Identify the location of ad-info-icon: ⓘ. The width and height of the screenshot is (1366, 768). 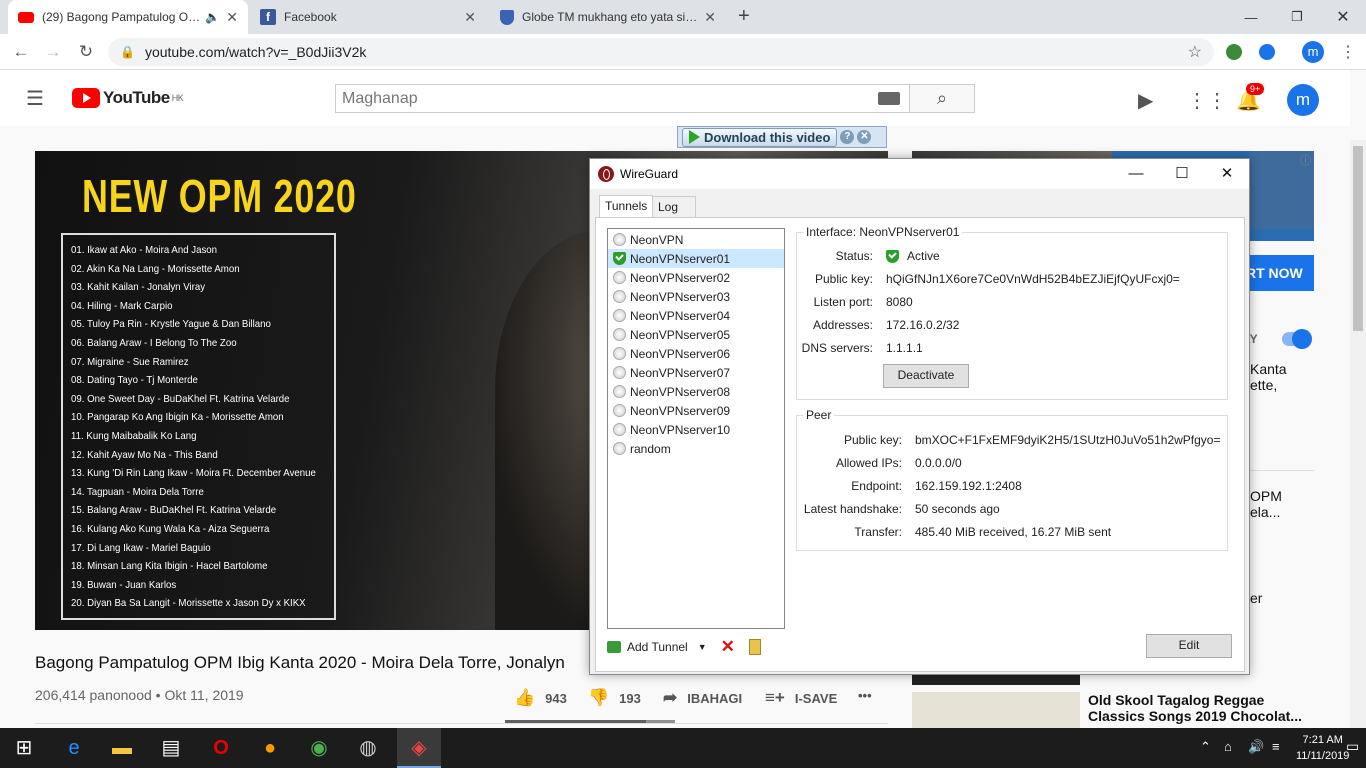
(1305, 160).